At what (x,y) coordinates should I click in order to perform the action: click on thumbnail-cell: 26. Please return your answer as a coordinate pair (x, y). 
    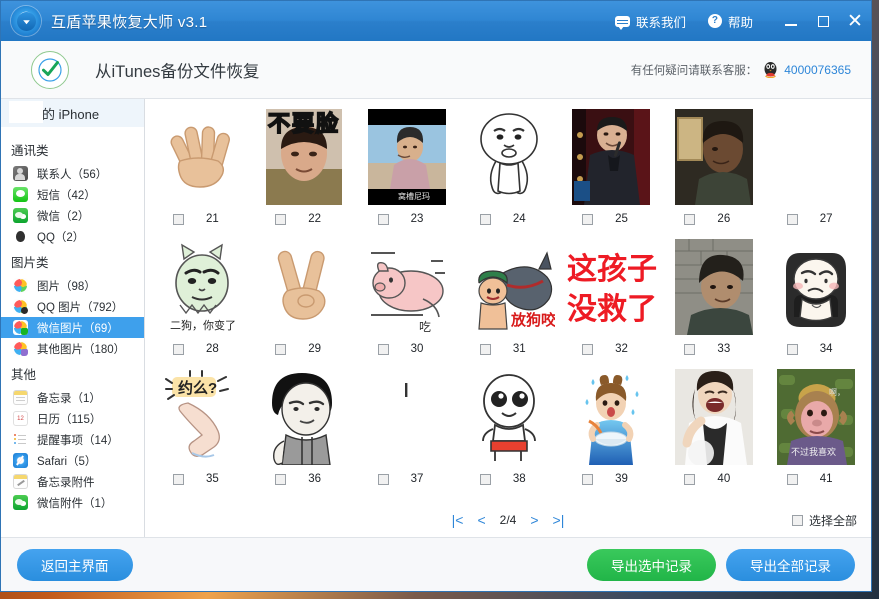
    Looking at the image, I should click on (713, 170).